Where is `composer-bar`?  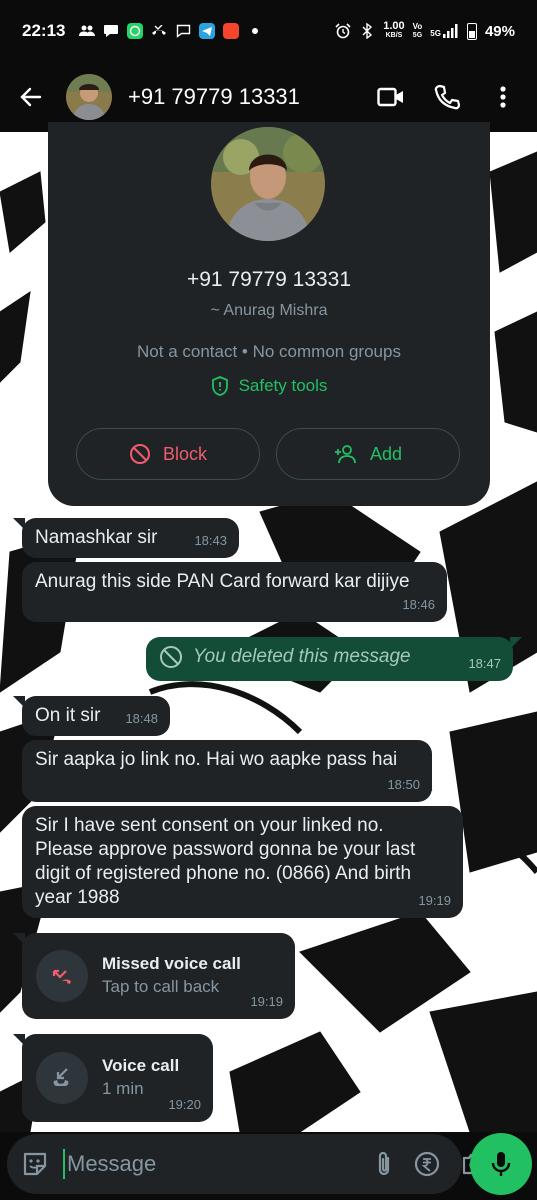
composer-bar is located at coordinates (268, 1166).